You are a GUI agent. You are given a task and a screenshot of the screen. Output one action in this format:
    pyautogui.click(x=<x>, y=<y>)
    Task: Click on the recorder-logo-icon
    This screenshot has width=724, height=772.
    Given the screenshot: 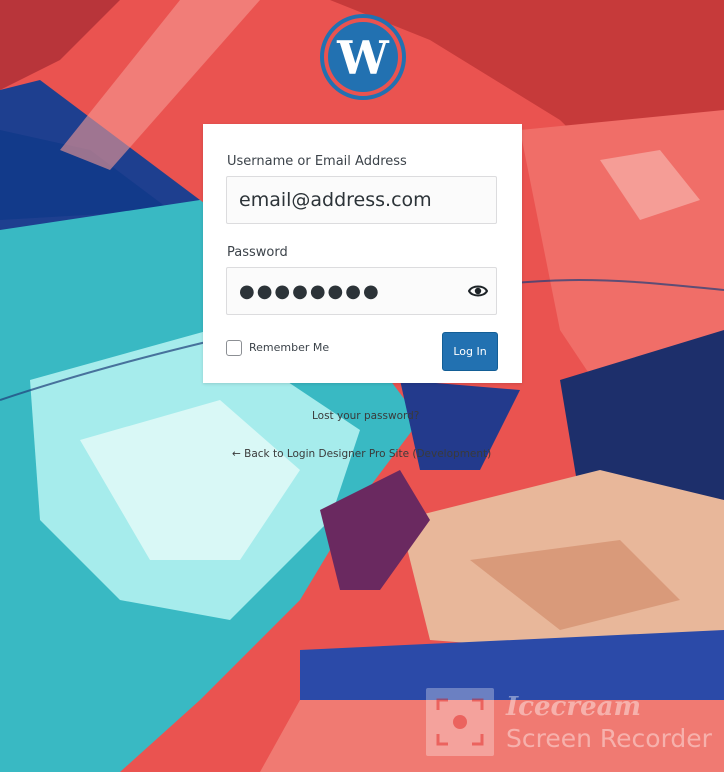 What is the action you would take?
    pyautogui.click(x=460, y=722)
    